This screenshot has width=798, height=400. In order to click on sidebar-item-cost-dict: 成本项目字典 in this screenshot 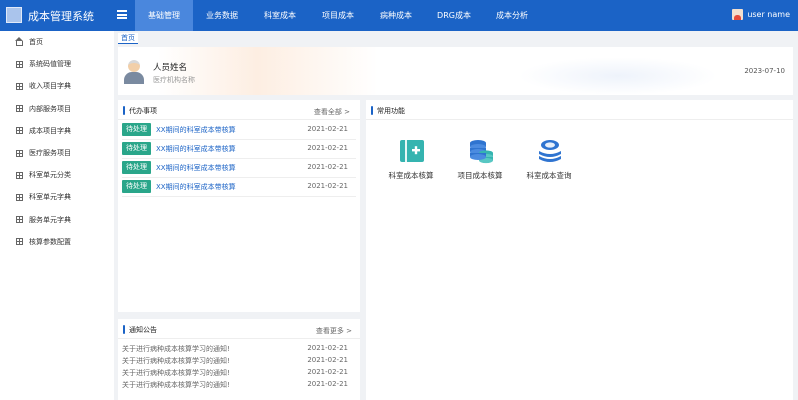, I will do `click(57, 131)`.